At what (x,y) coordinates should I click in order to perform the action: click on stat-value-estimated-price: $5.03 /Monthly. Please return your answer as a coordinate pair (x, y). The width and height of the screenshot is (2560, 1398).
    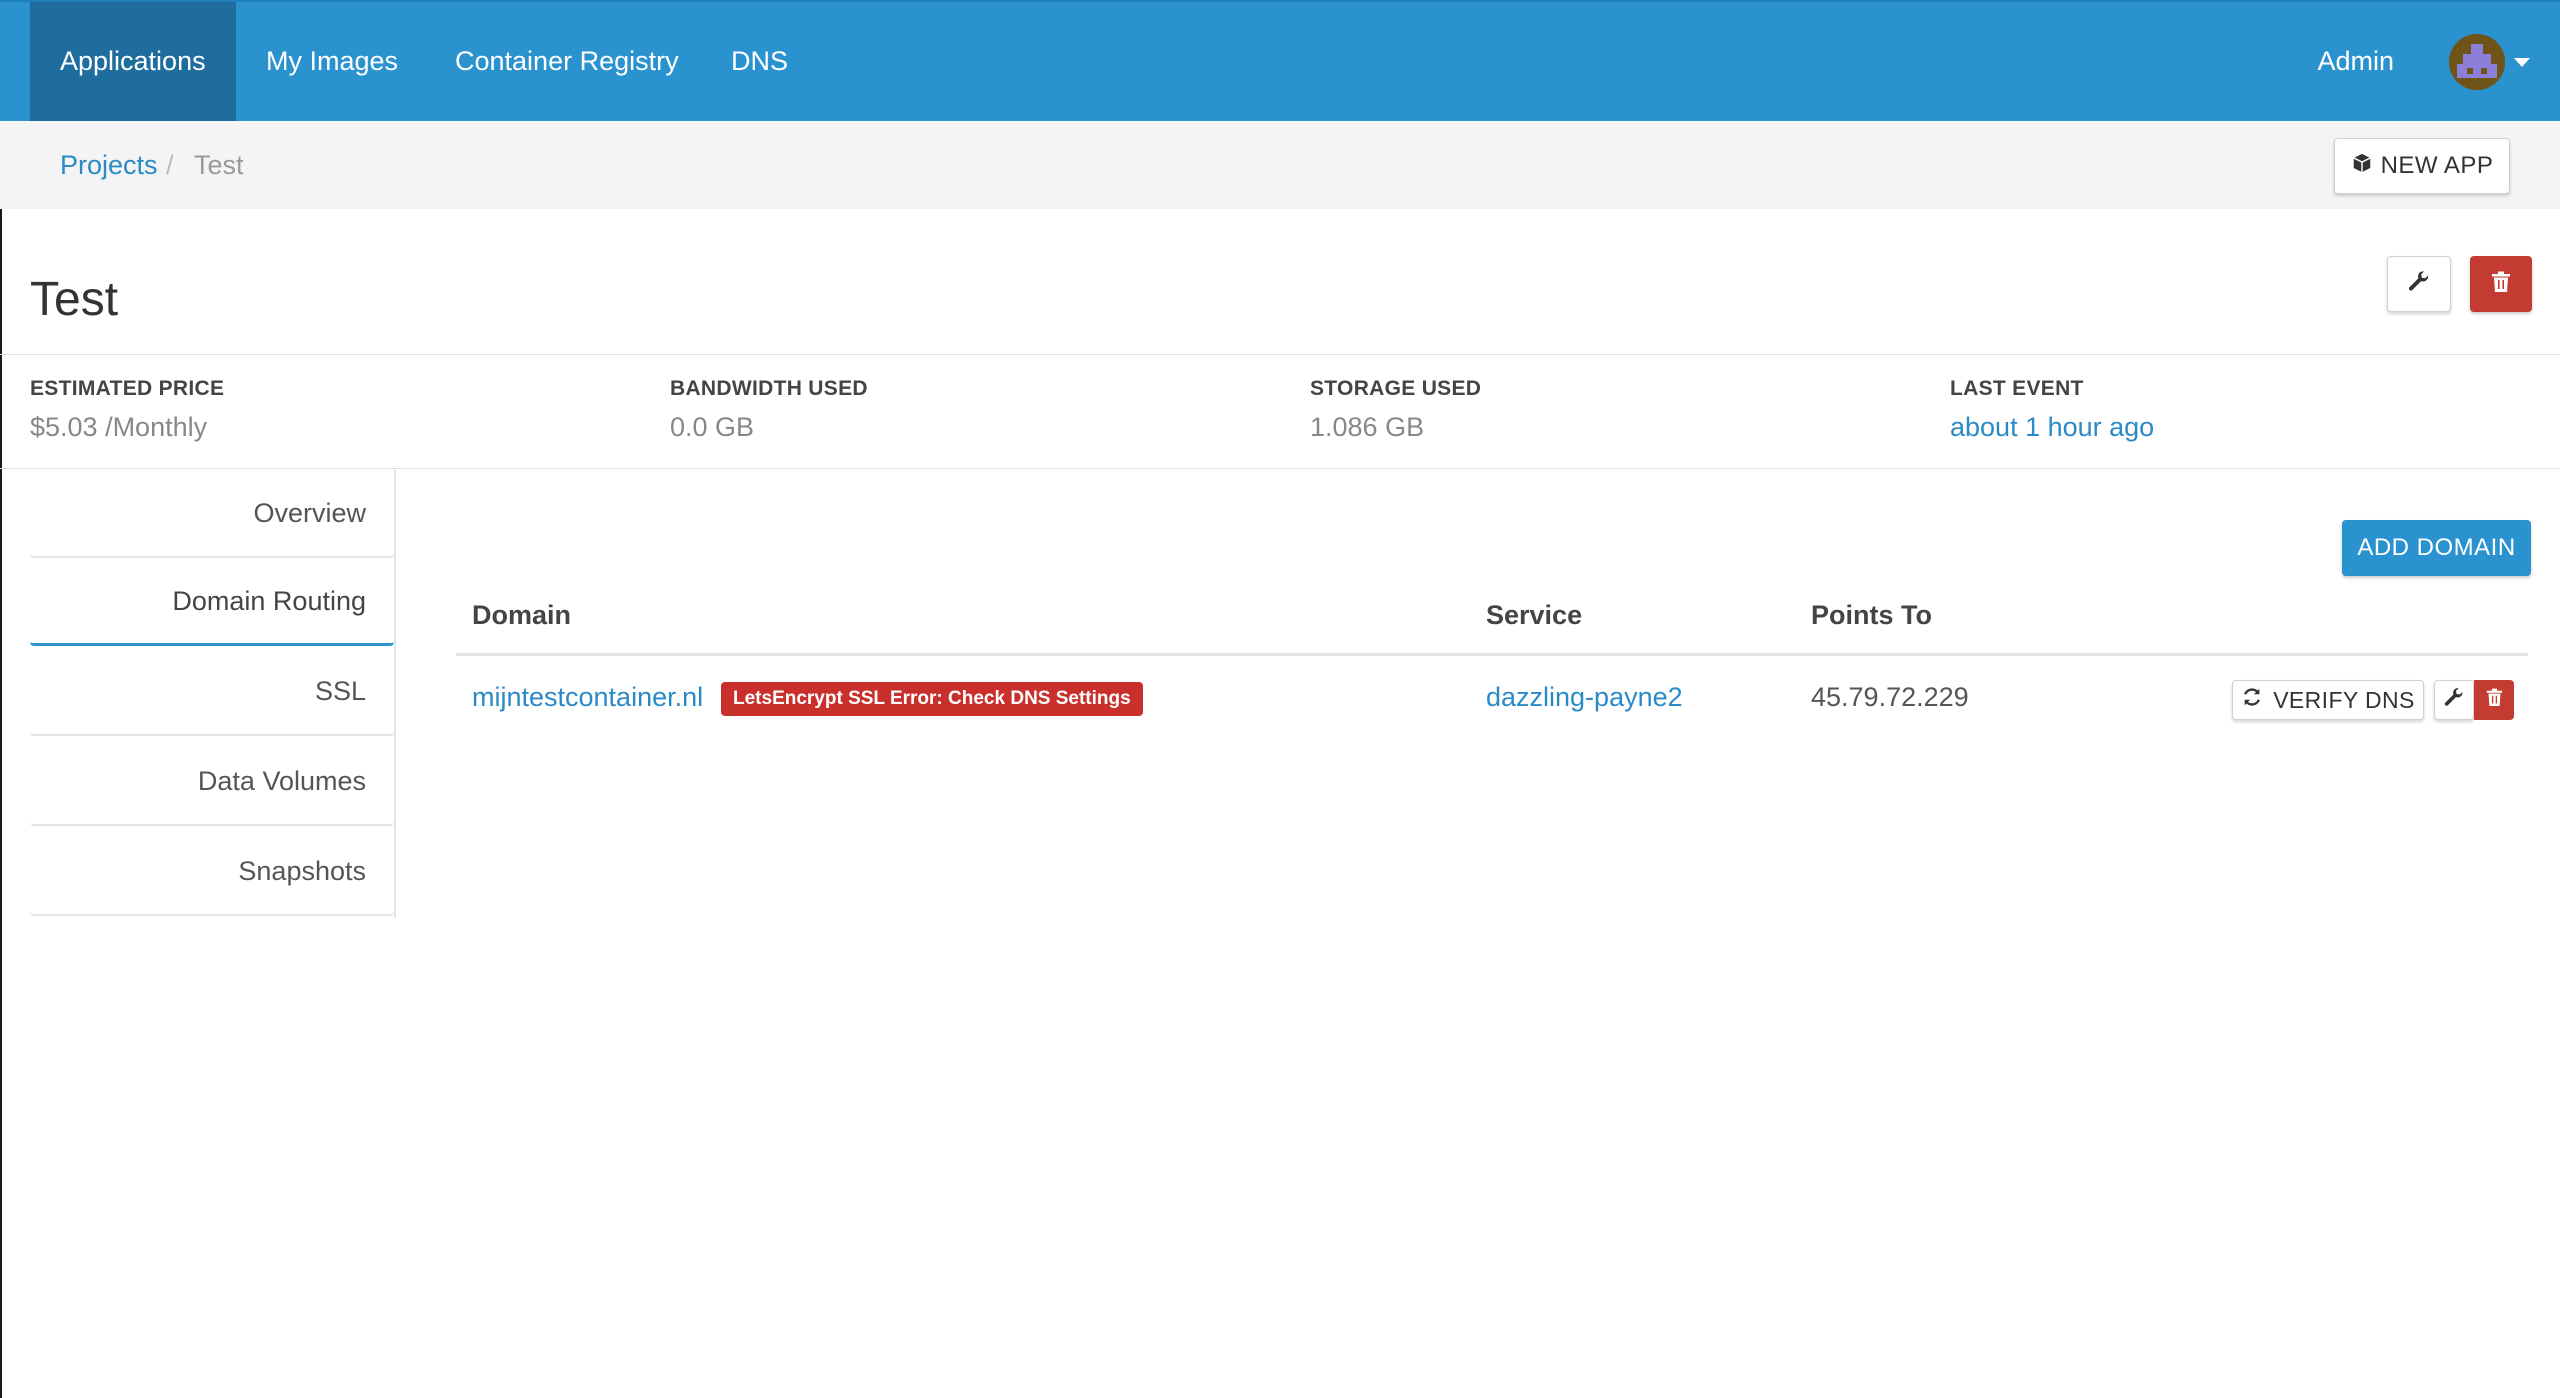
    Looking at the image, I should click on (119, 427).